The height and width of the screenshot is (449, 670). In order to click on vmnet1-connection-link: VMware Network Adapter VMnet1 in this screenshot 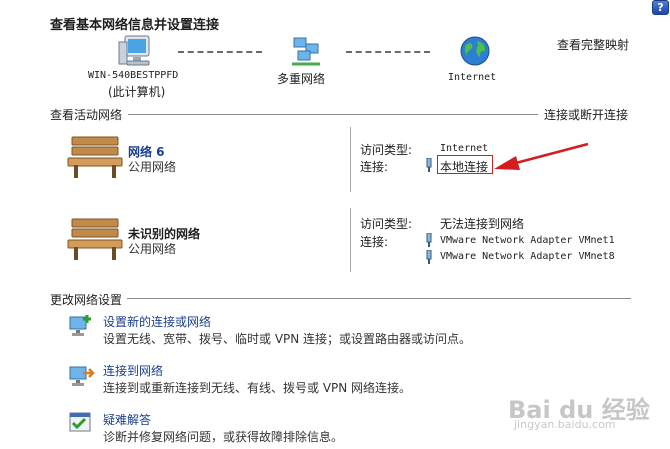, I will do `click(527, 240)`.